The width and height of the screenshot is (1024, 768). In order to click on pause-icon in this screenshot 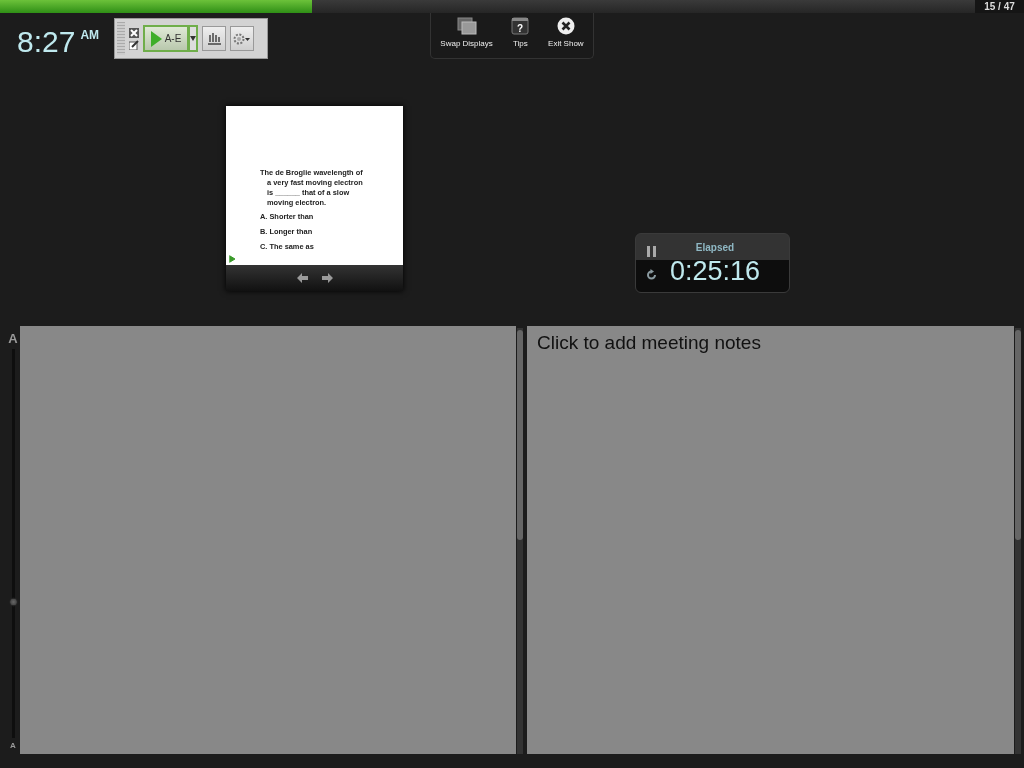, I will do `click(651, 251)`.